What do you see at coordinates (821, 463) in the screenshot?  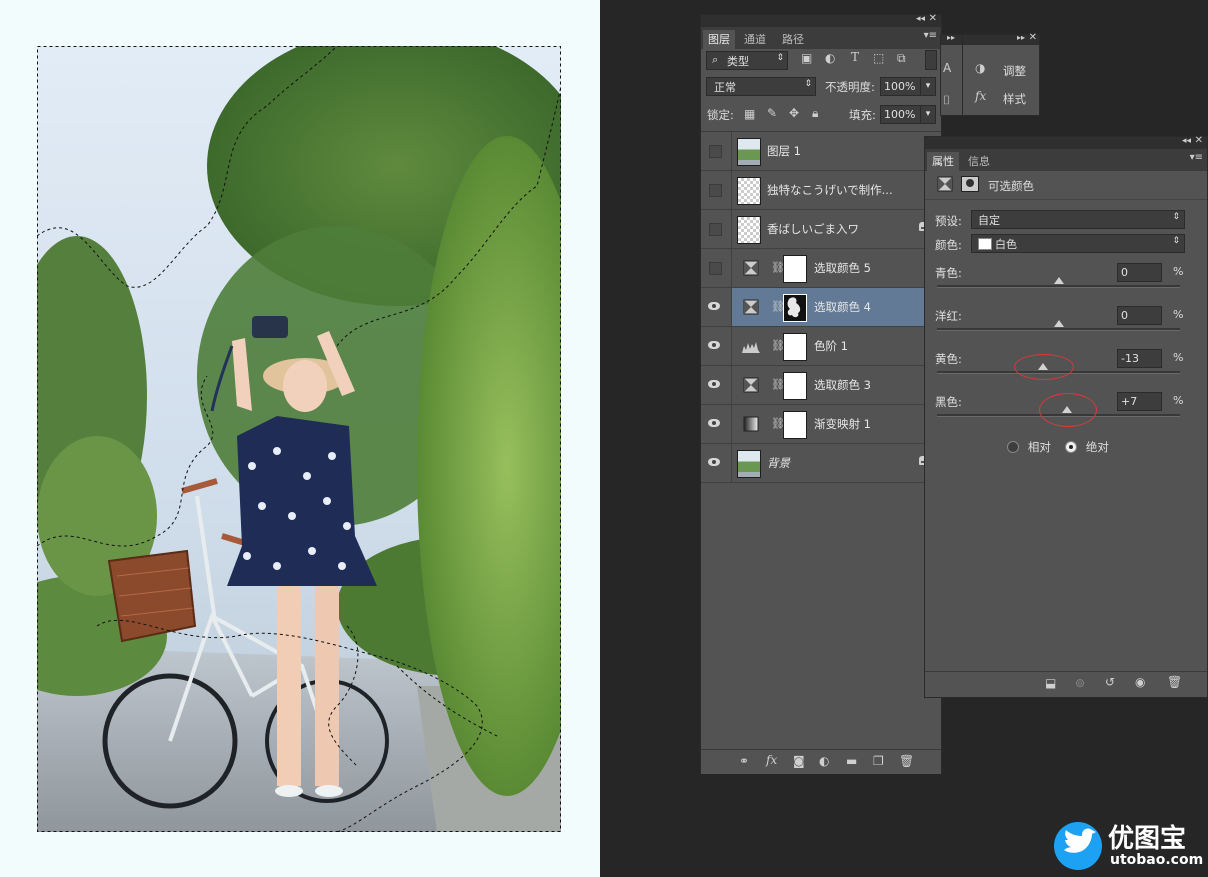 I see `layer-row: 背景` at bounding box center [821, 463].